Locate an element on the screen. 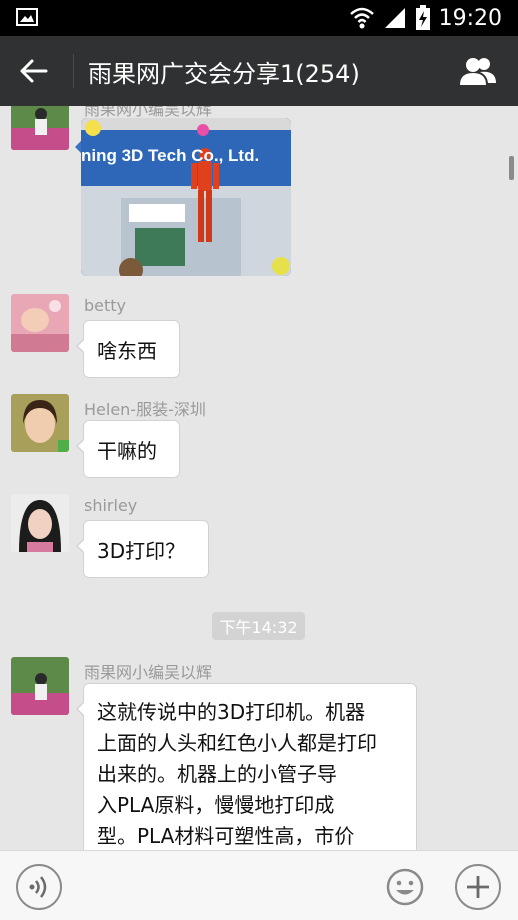  emoji-button is located at coordinates (405, 887).